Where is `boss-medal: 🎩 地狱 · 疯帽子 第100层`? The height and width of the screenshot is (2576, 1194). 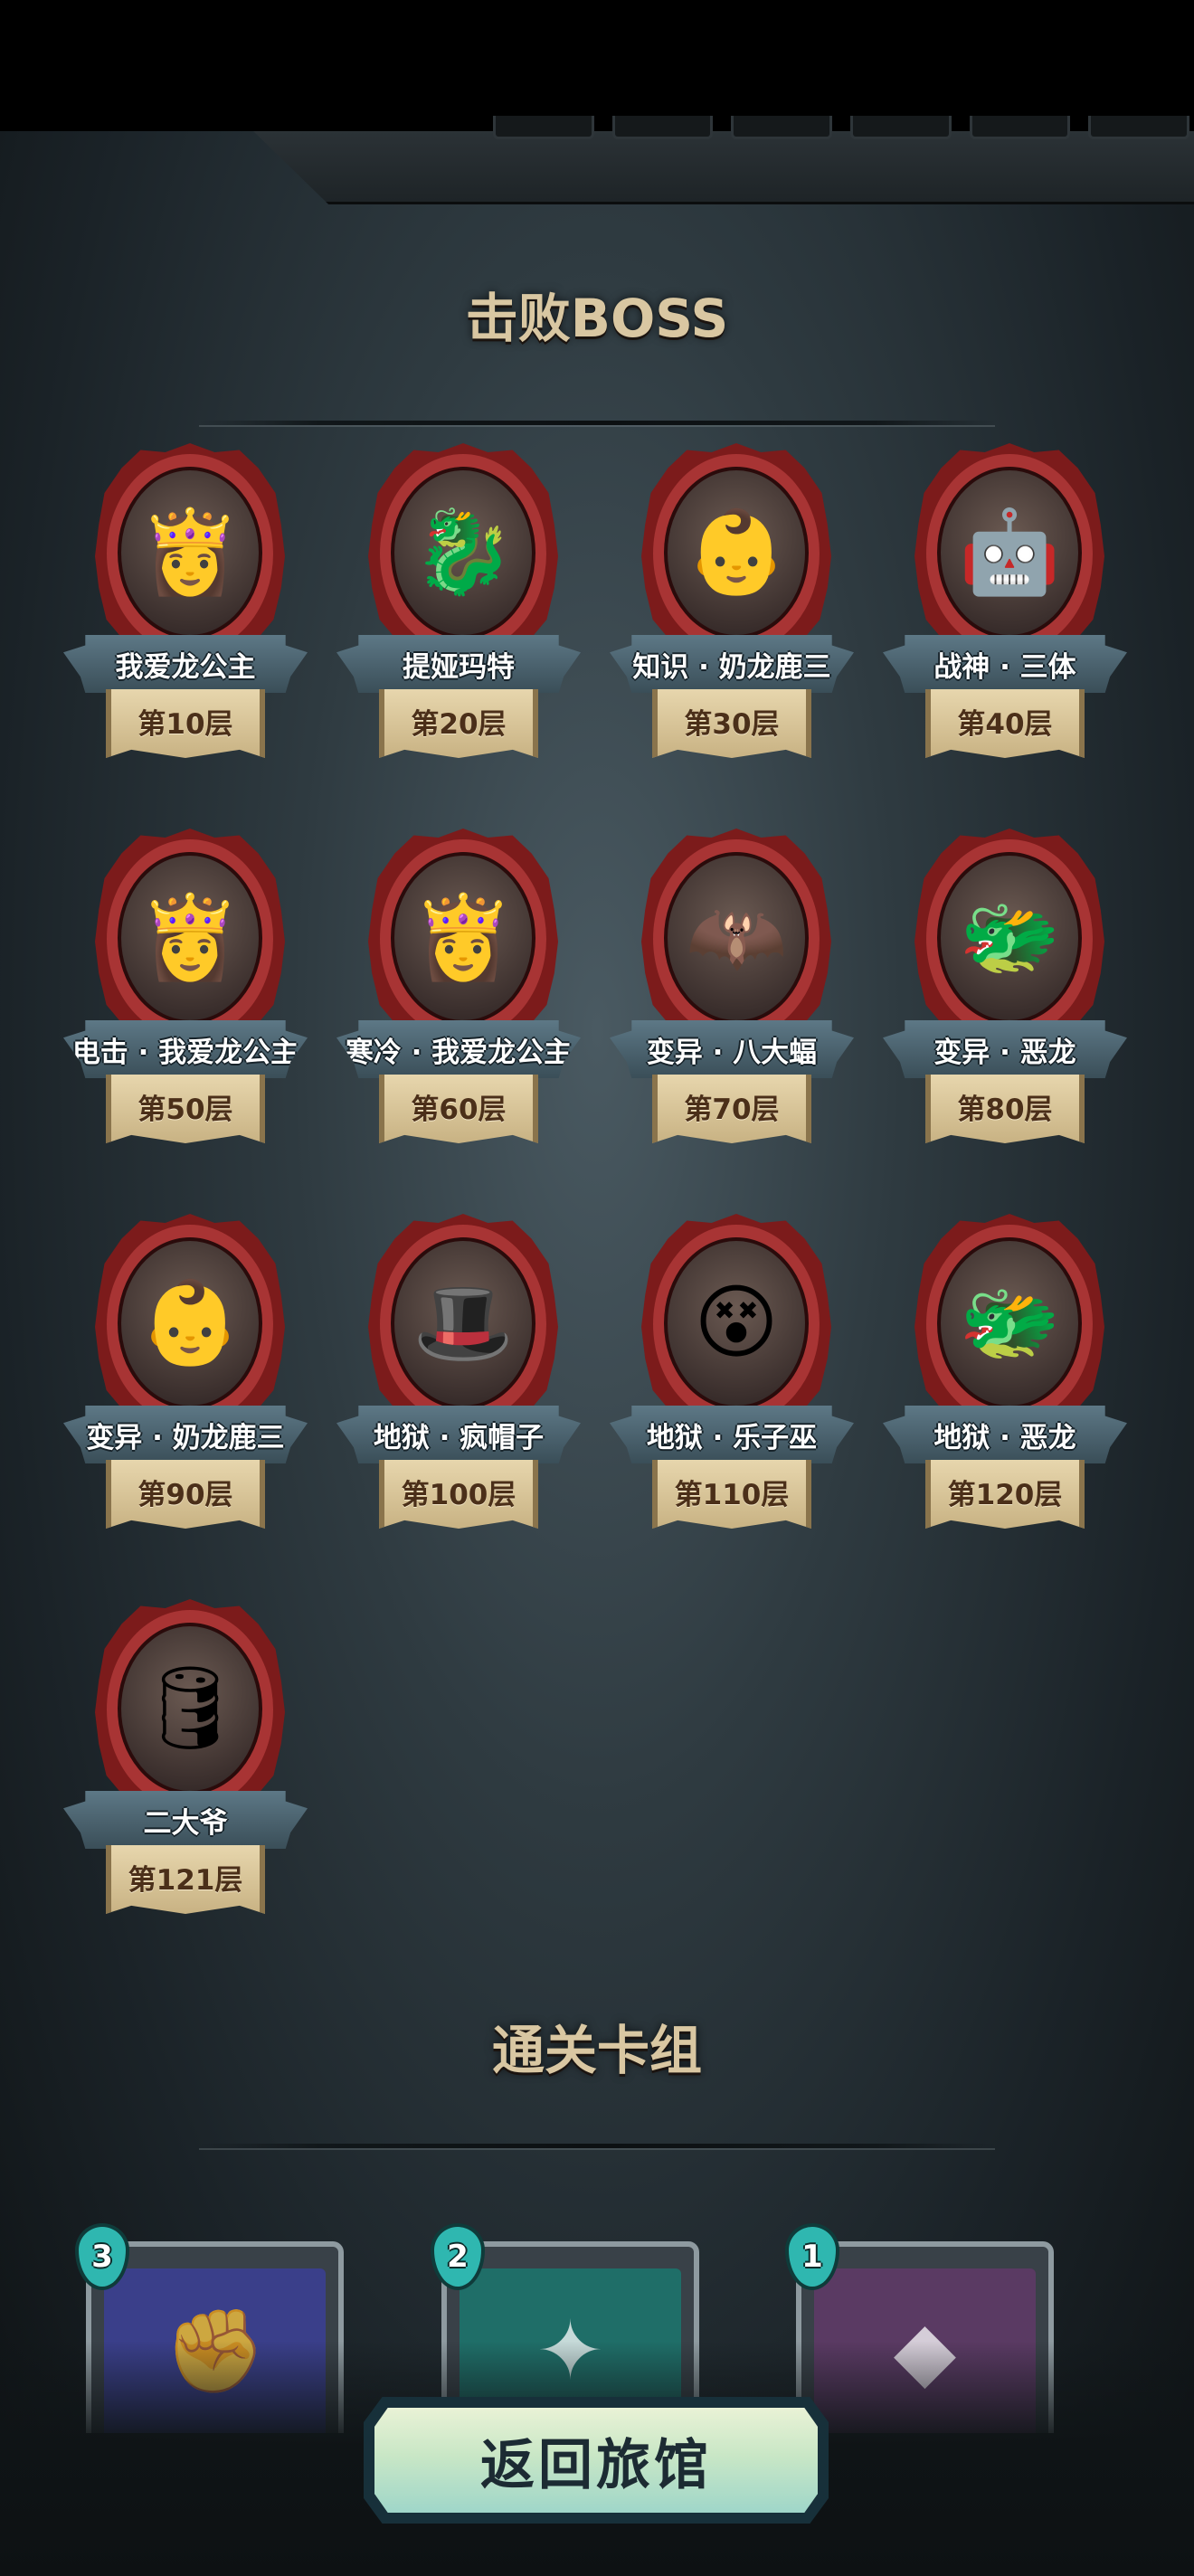 boss-medal: 🎩 地狱 · 疯帽子 第100层 is located at coordinates (458, 1386).